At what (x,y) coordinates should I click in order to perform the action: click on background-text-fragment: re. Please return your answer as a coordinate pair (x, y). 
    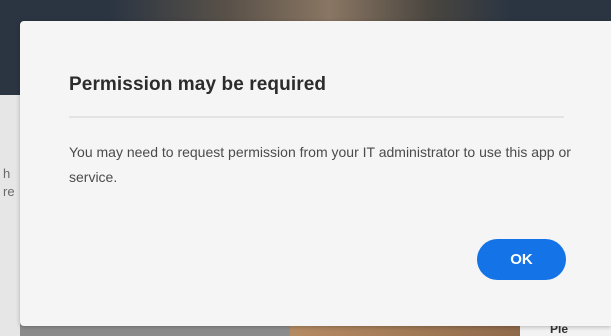
    Looking at the image, I should click on (9, 191).